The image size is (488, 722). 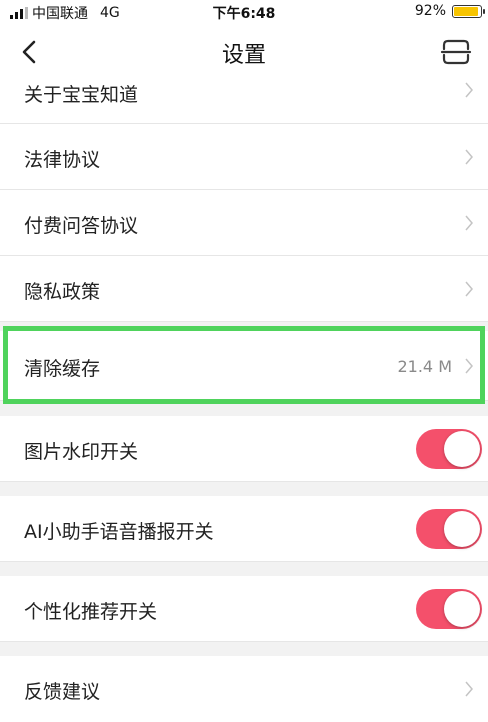 I want to click on settings-row-paid-qa: 付费问答协议, so click(x=244, y=223).